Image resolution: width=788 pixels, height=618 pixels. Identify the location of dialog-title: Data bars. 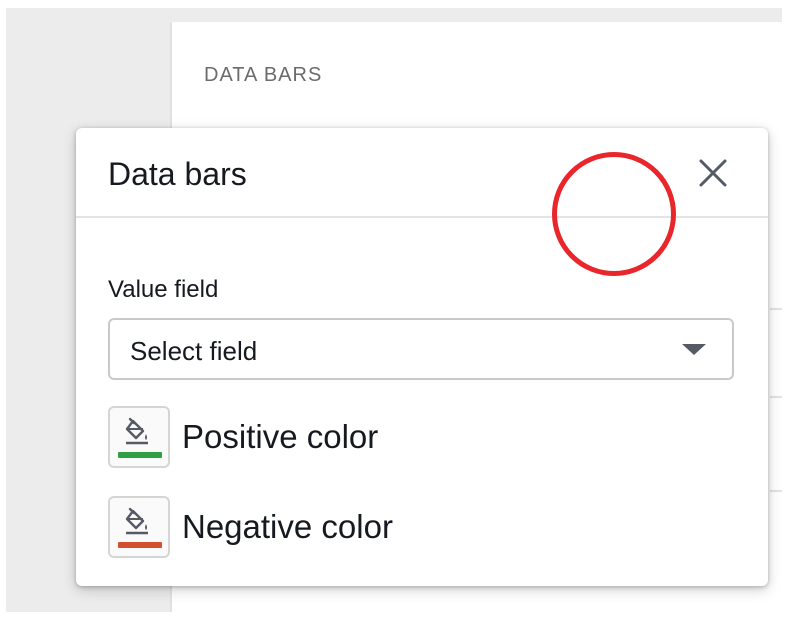
(177, 174).